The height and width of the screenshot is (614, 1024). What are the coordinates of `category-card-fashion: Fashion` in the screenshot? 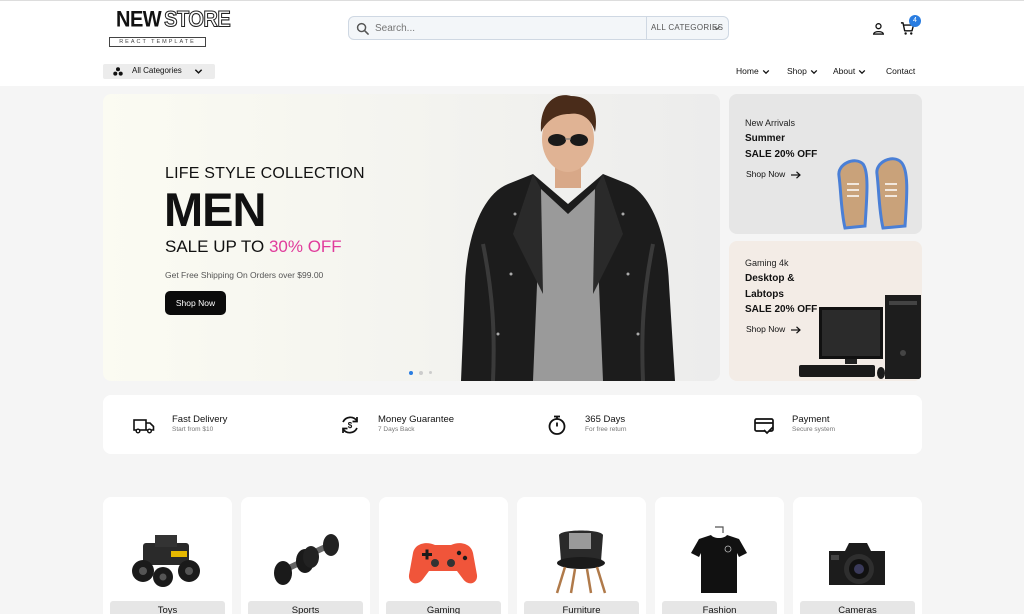 It's located at (719, 555).